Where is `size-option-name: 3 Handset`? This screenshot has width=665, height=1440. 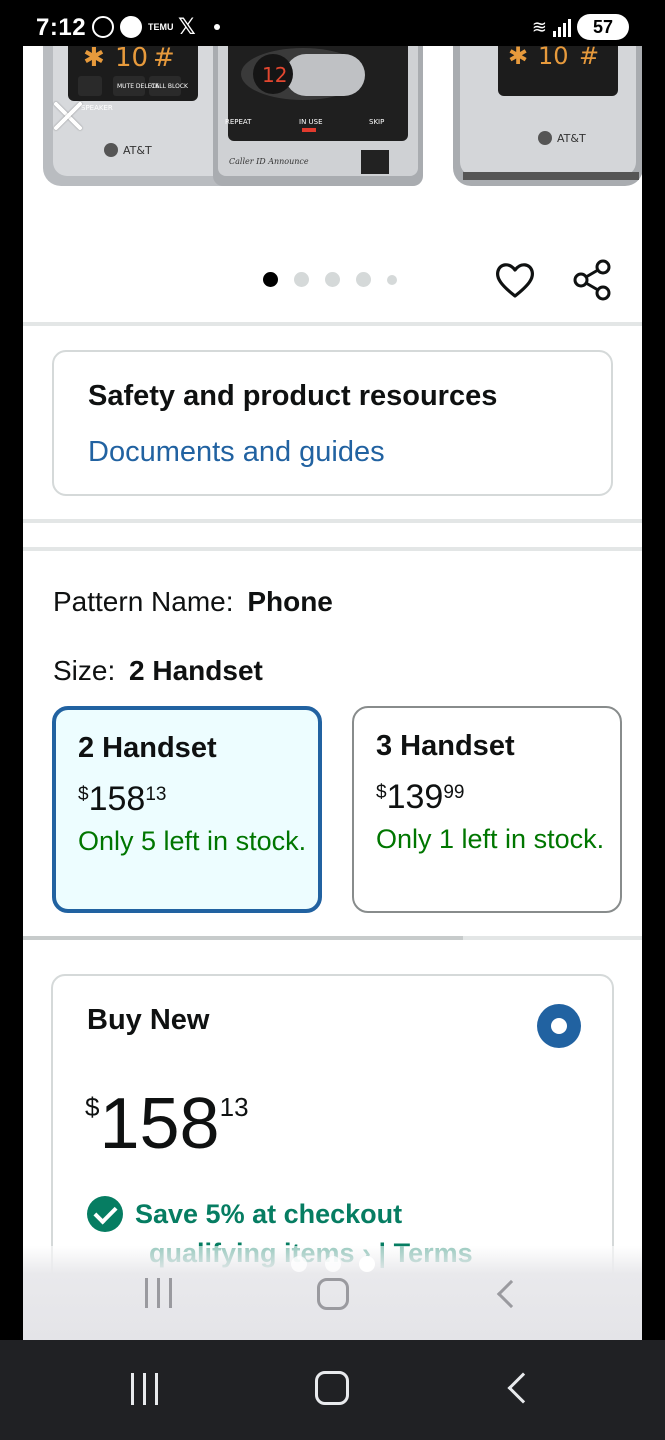
size-option-name: 3 Handset is located at coordinates (445, 746).